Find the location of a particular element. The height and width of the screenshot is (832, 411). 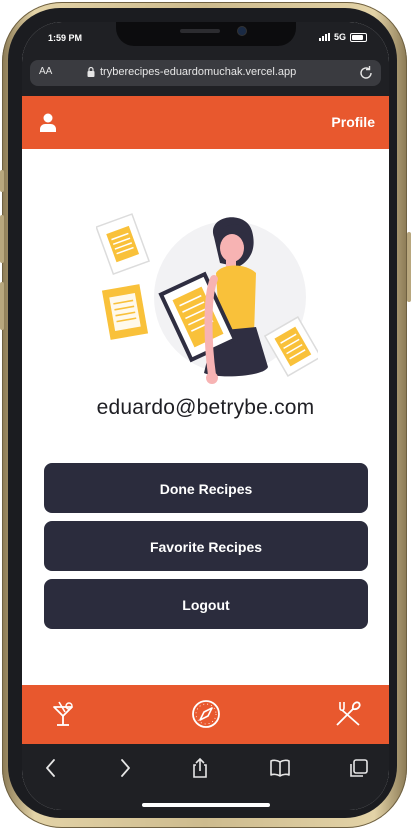

status-bar: 1:59 PM 5G is located at coordinates (205, 40).